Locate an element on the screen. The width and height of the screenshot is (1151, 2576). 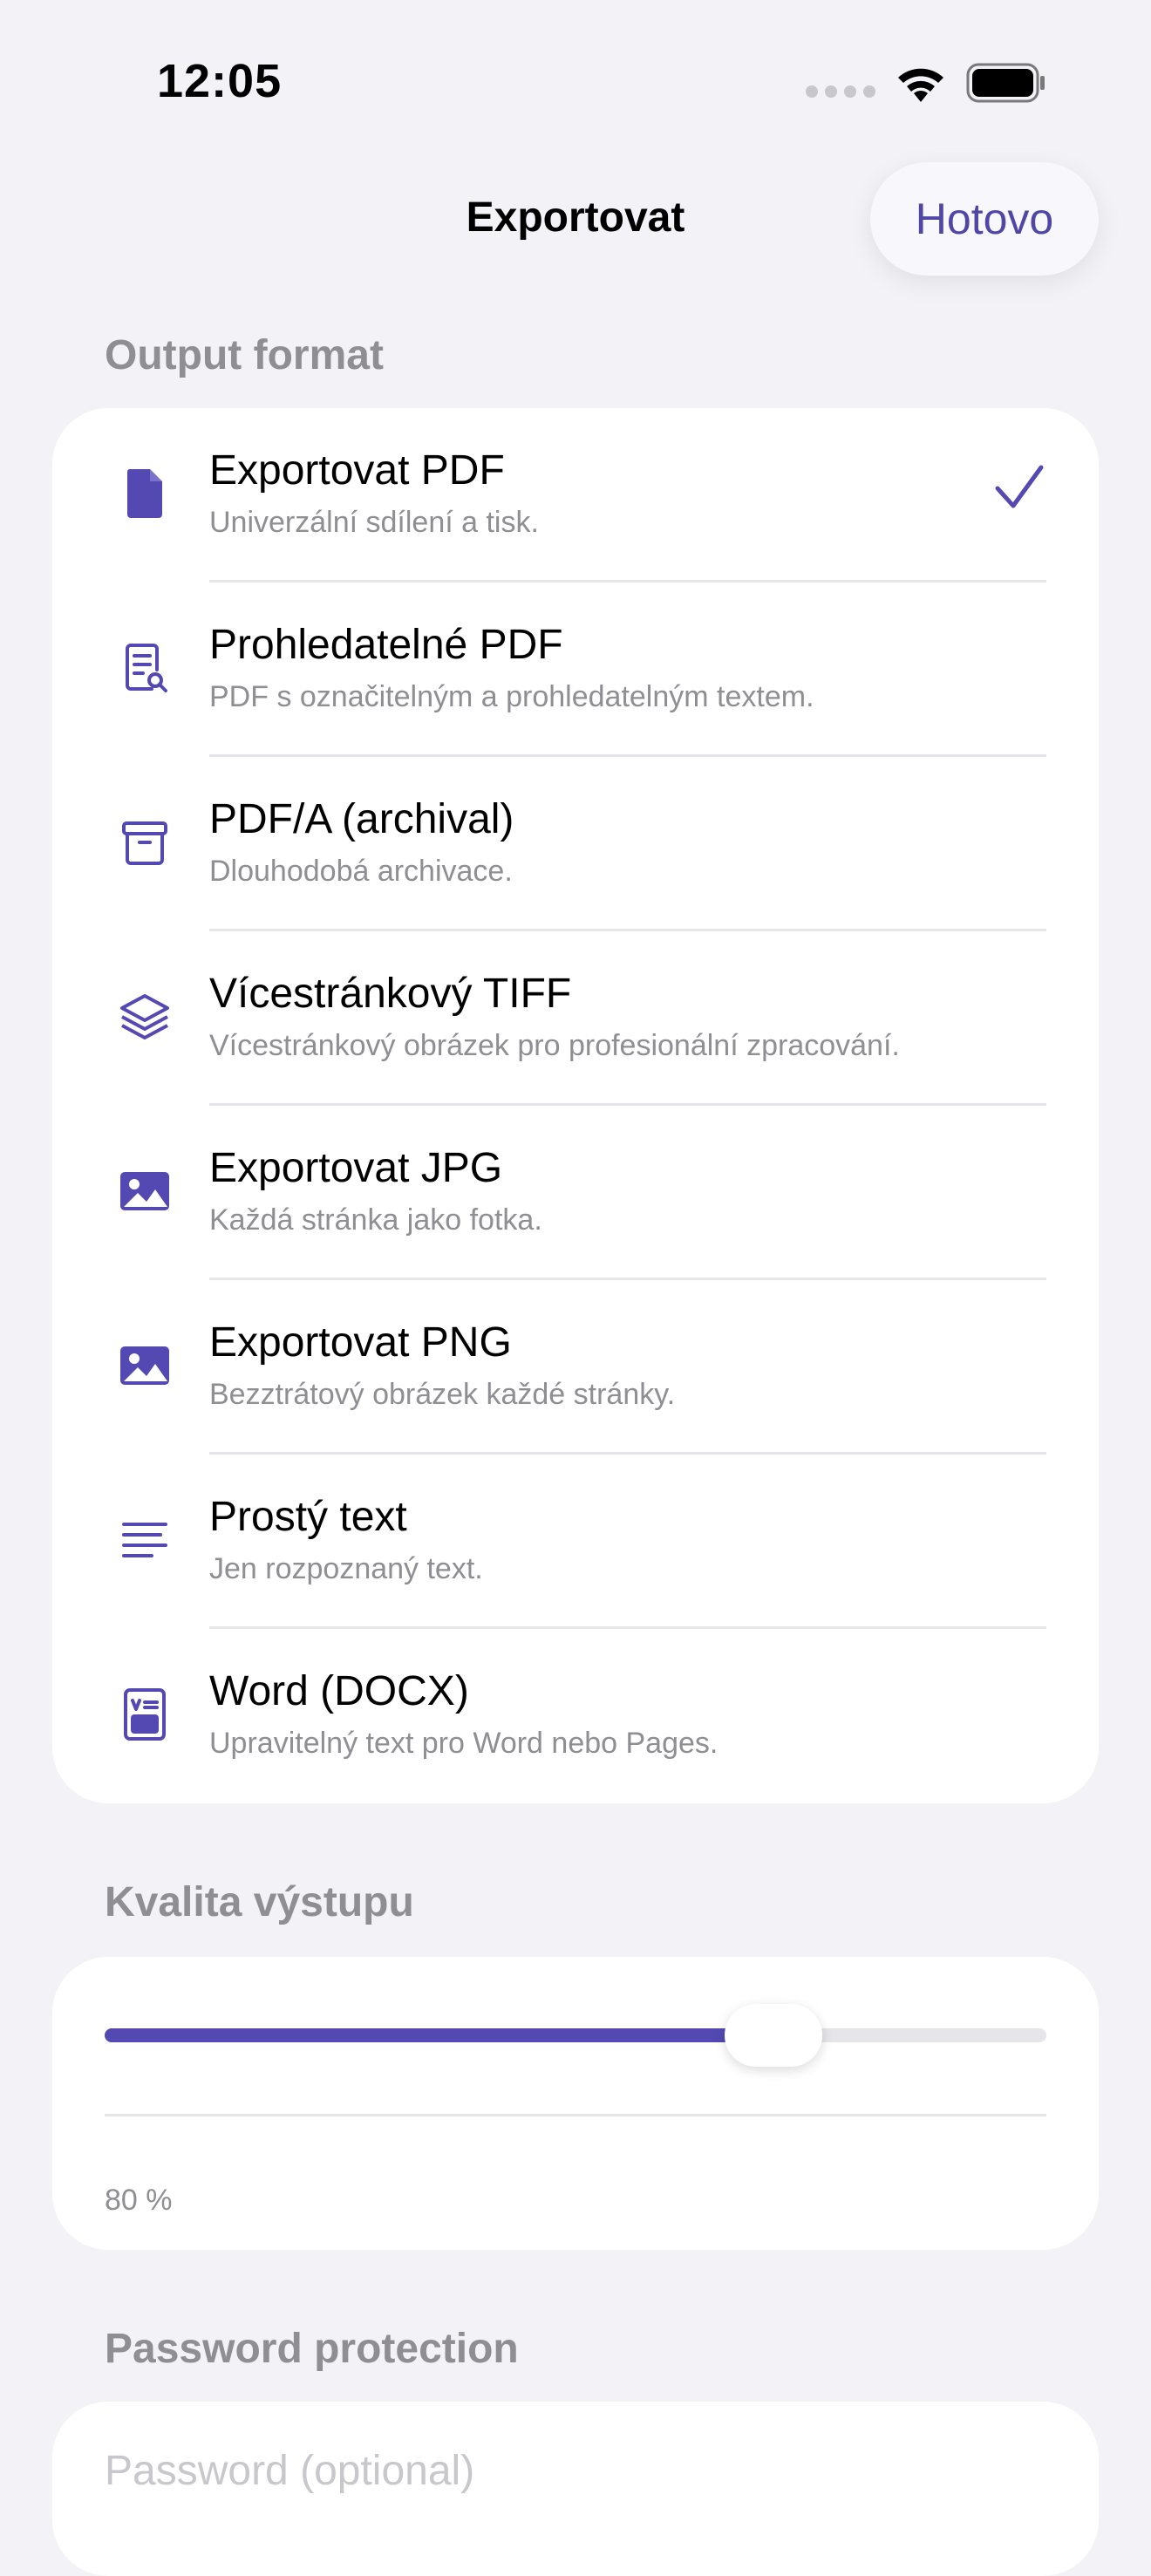
format-title: Vícestránkový TIFF is located at coordinates (390, 994).